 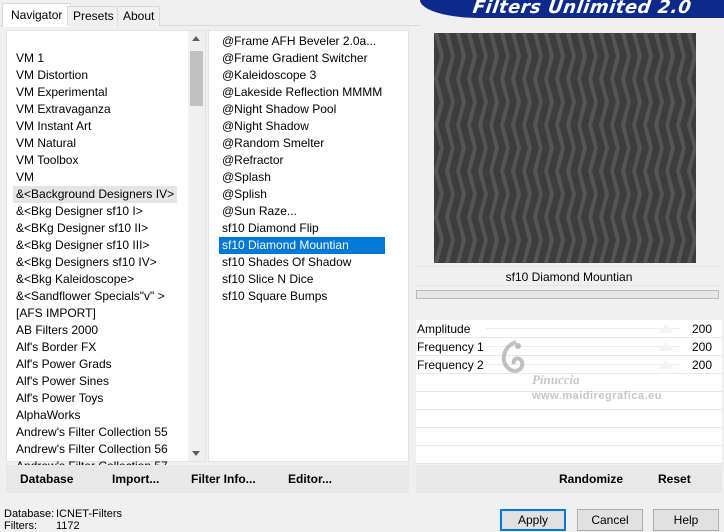 I want to click on filters-unlimited-banner: Filters Unlimited 2.0, so click(x=572, y=9).